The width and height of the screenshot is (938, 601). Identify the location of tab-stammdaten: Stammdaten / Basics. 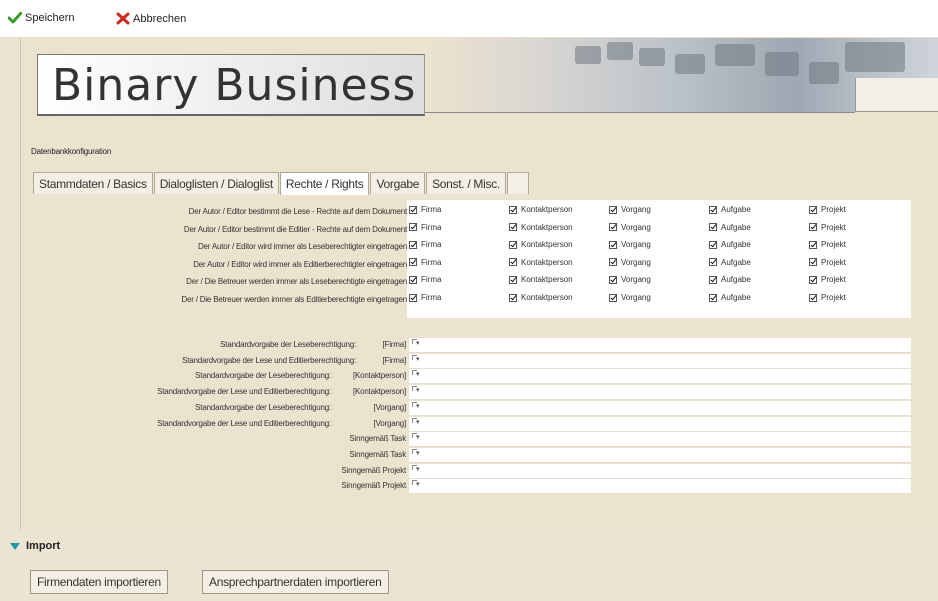
(93, 183).